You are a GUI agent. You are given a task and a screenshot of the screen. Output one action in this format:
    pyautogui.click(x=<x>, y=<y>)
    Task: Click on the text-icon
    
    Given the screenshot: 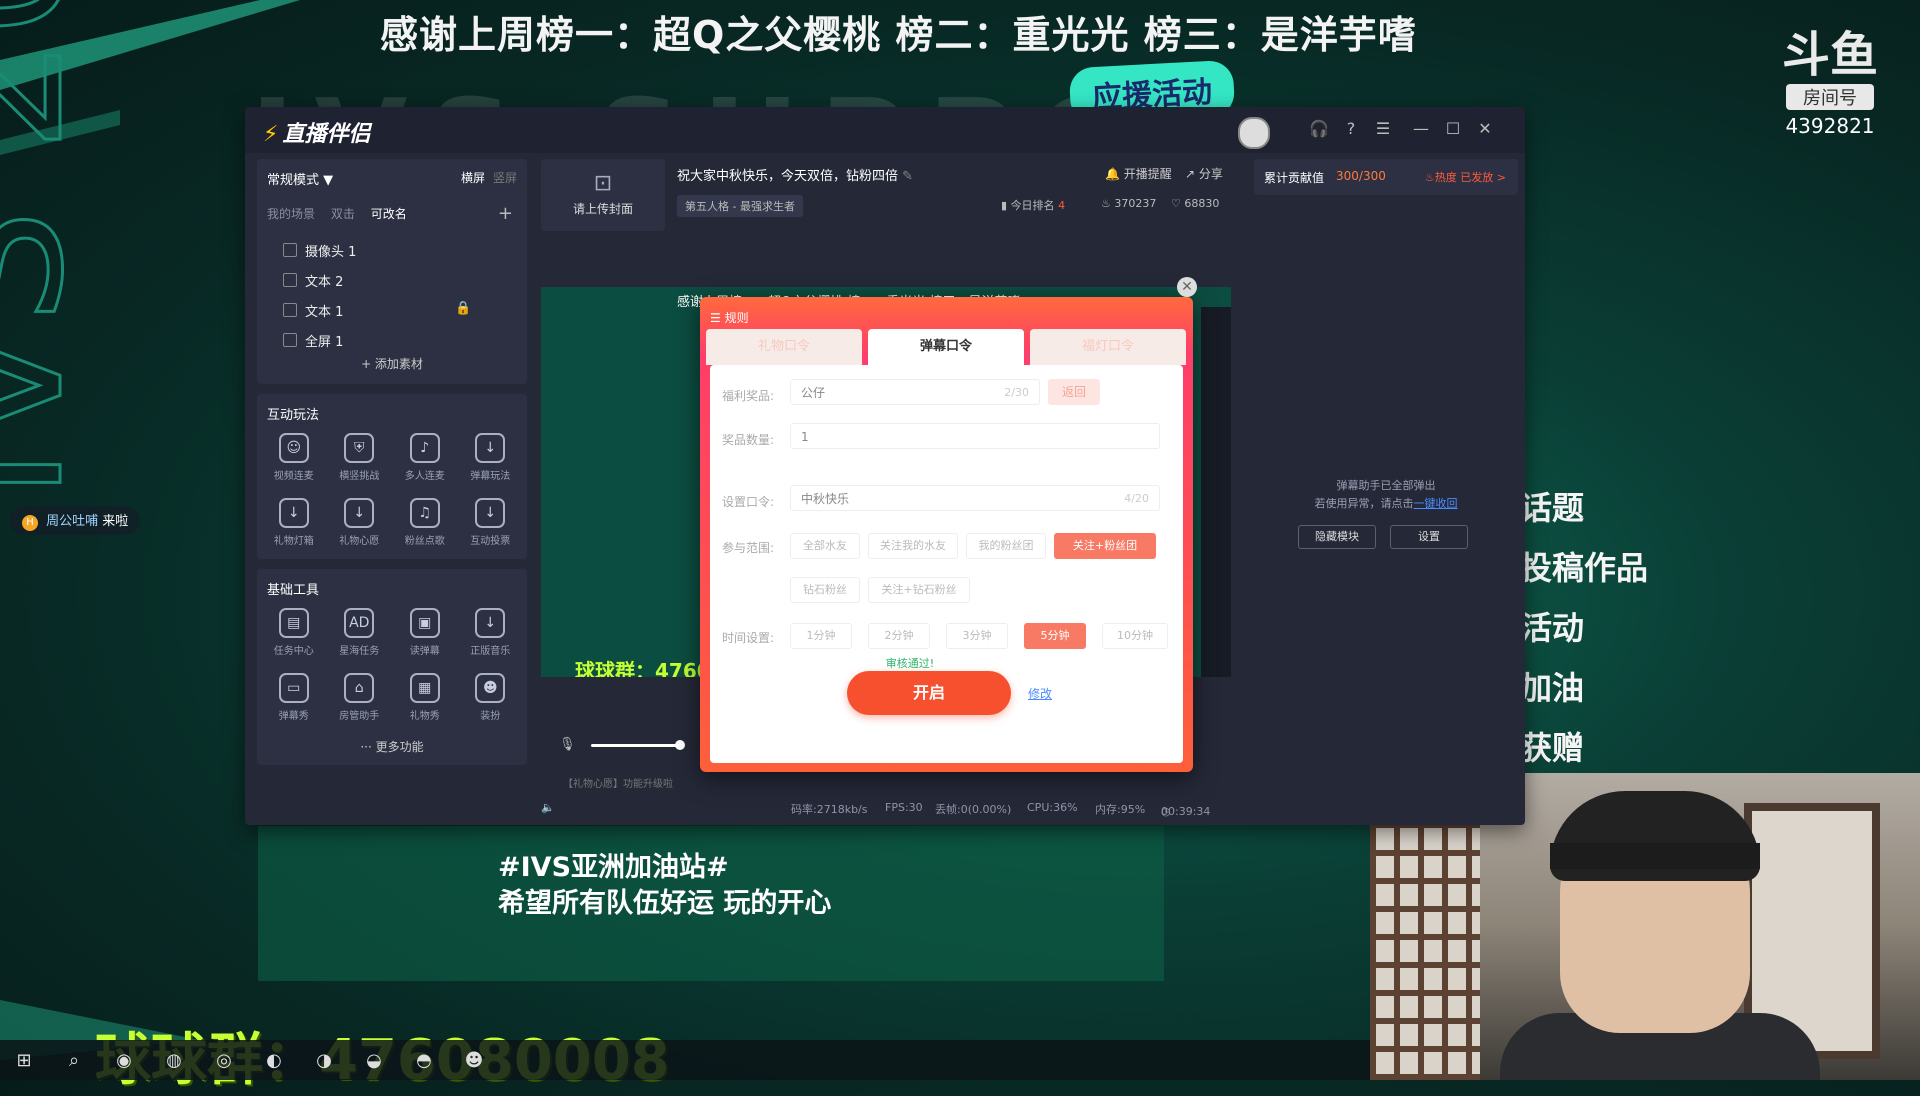 What is the action you would take?
    pyautogui.click(x=290, y=280)
    